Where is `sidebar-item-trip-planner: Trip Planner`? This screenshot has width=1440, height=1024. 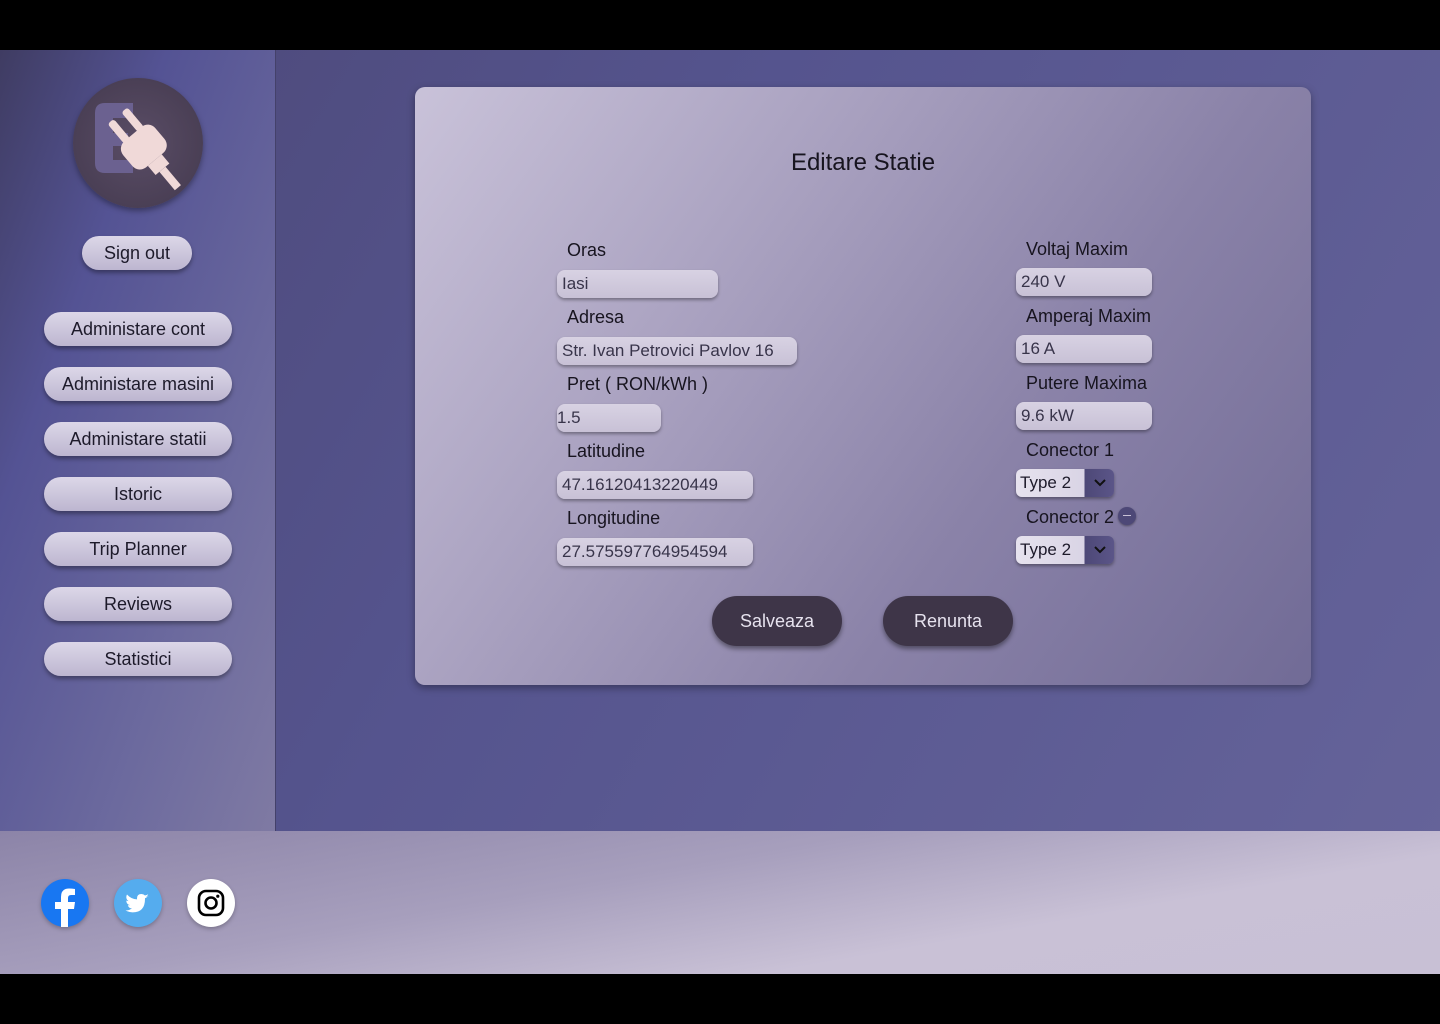 sidebar-item-trip-planner: Trip Planner is located at coordinates (138, 549).